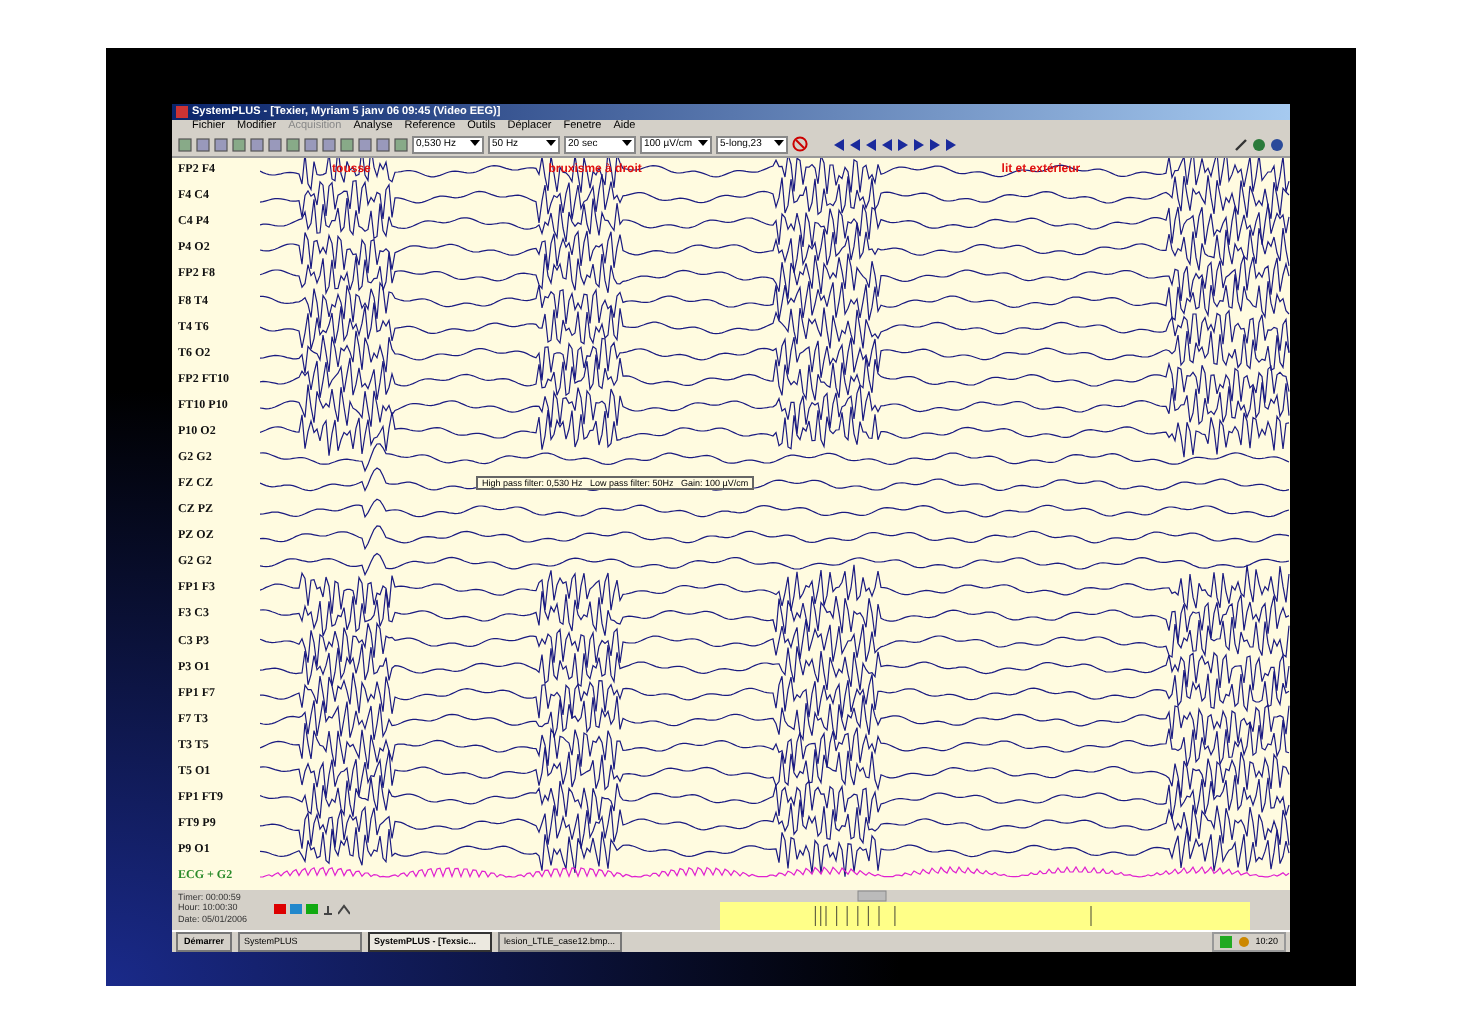  What do you see at coordinates (800, 144) in the screenshot?
I see `stop-icon` at bounding box center [800, 144].